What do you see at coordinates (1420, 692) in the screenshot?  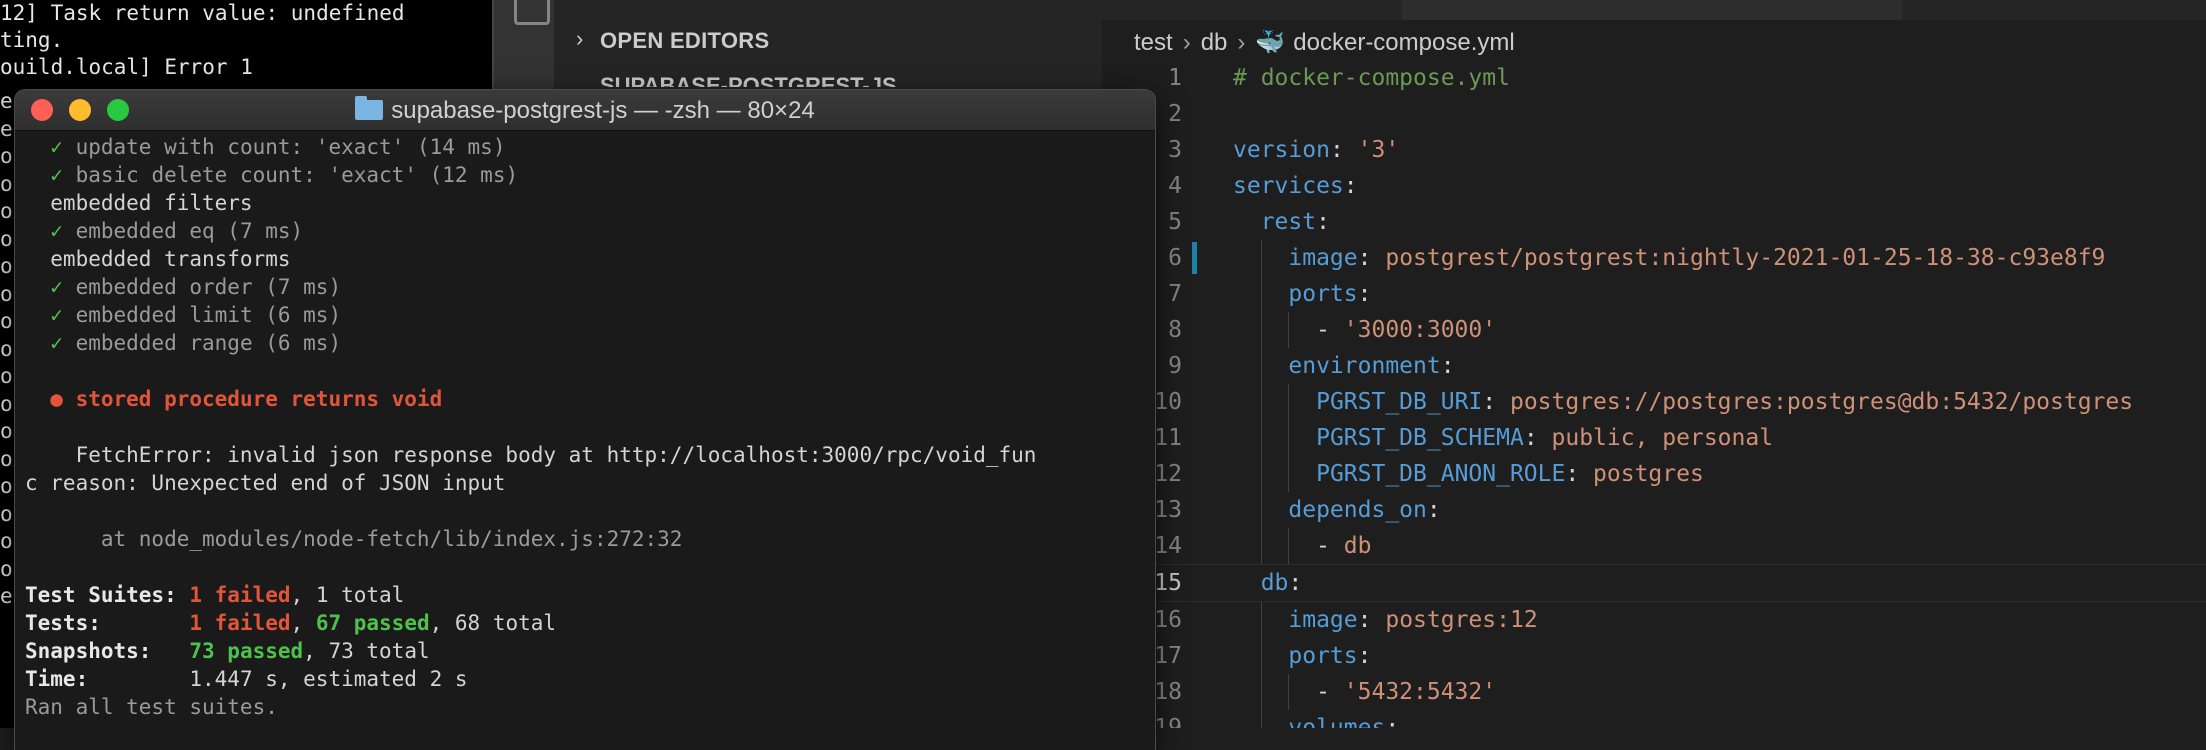 I see `code-token: '5432:5432'` at bounding box center [1420, 692].